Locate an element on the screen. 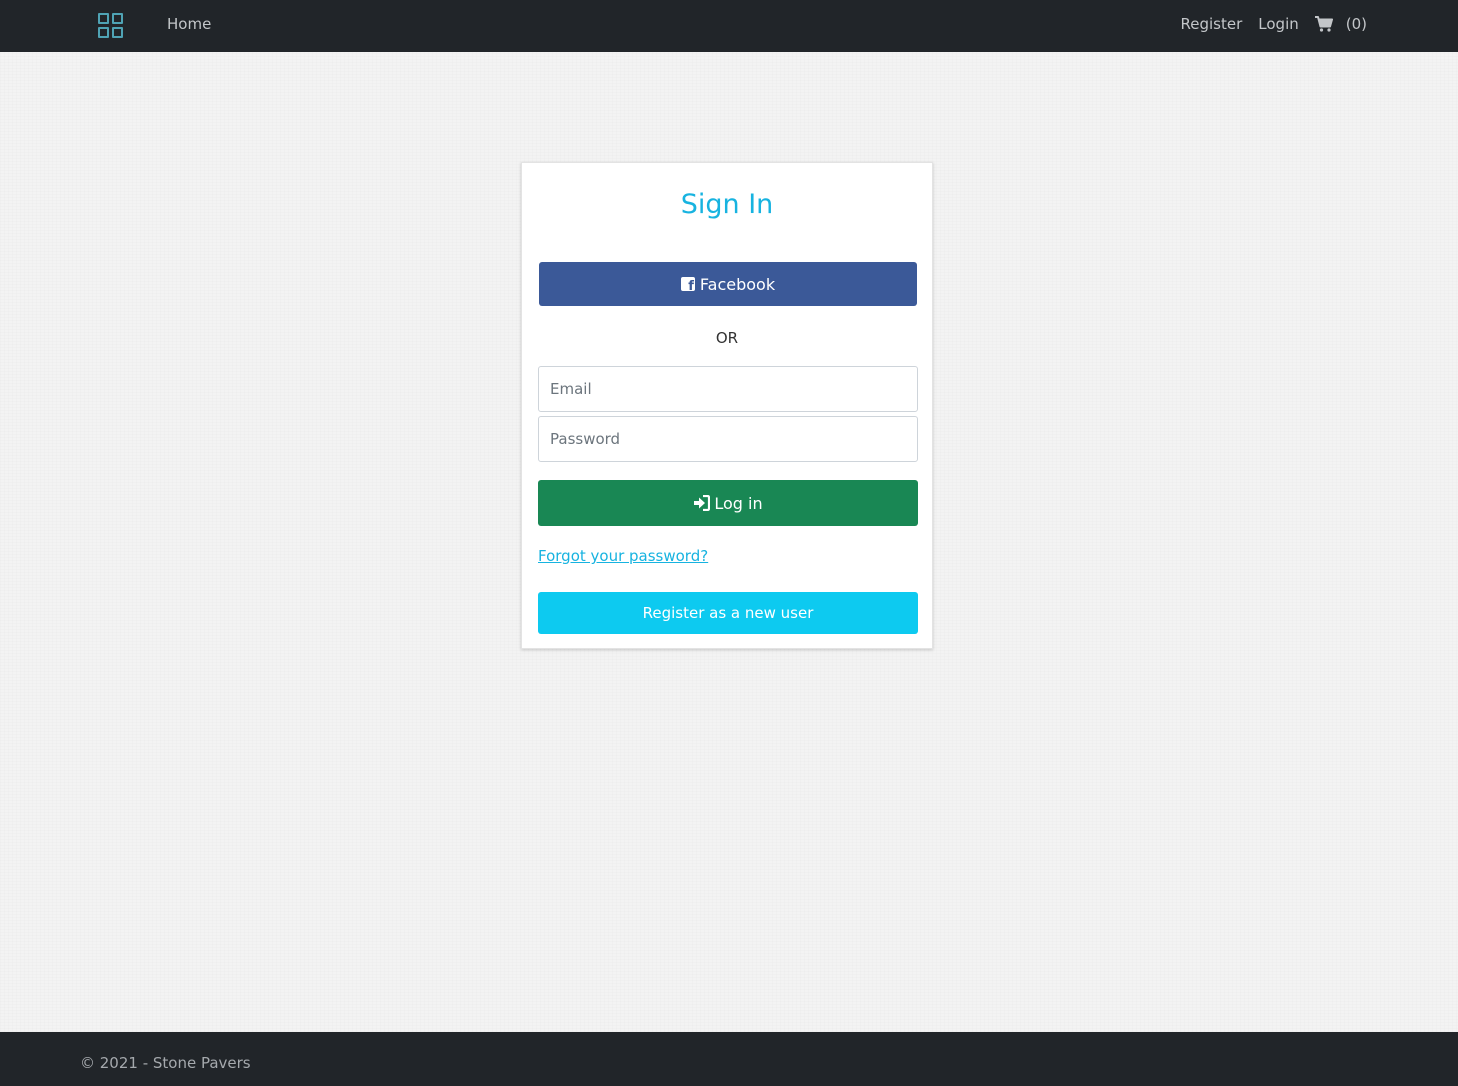 Image resolution: width=1458 pixels, height=1086 pixels. cart-icon is located at coordinates (1323, 24).